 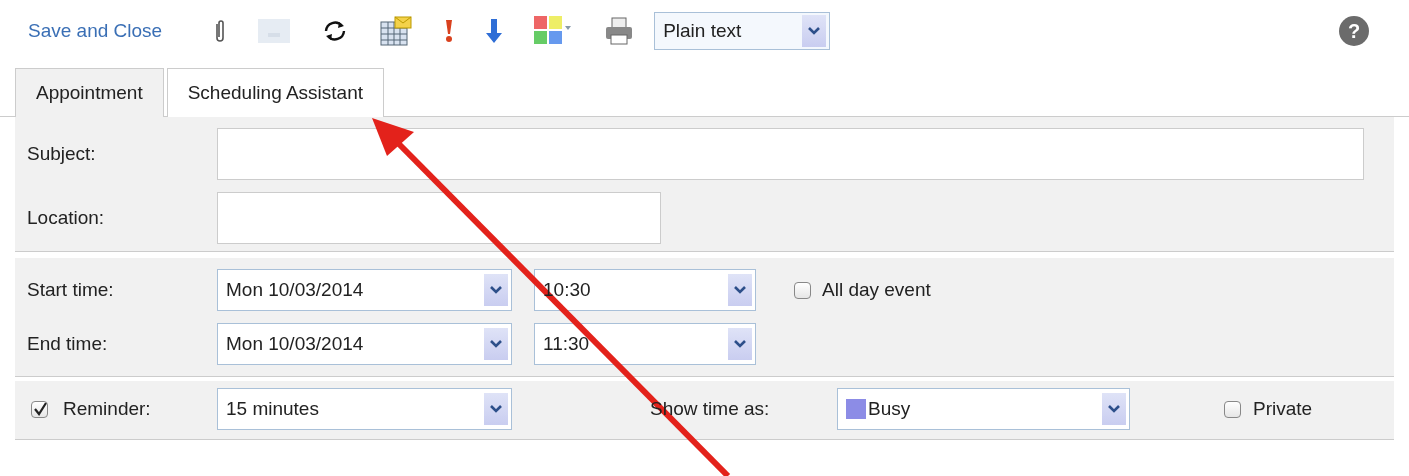 I want to click on subject-label: Subject:, so click(x=61, y=153).